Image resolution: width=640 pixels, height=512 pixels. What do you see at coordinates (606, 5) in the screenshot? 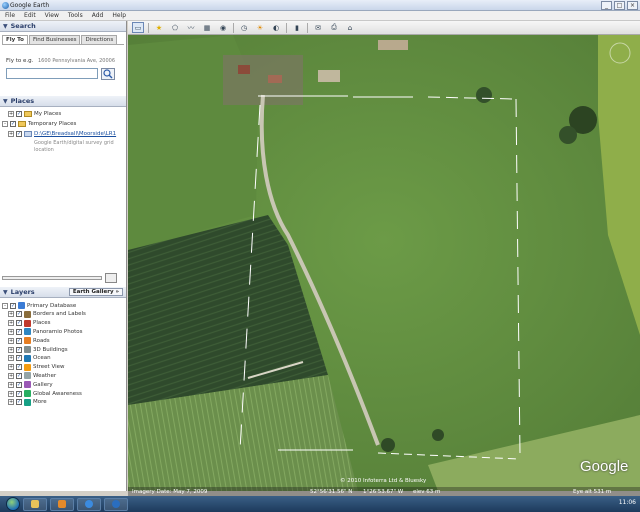
I see `minimize-button: _` at bounding box center [606, 5].